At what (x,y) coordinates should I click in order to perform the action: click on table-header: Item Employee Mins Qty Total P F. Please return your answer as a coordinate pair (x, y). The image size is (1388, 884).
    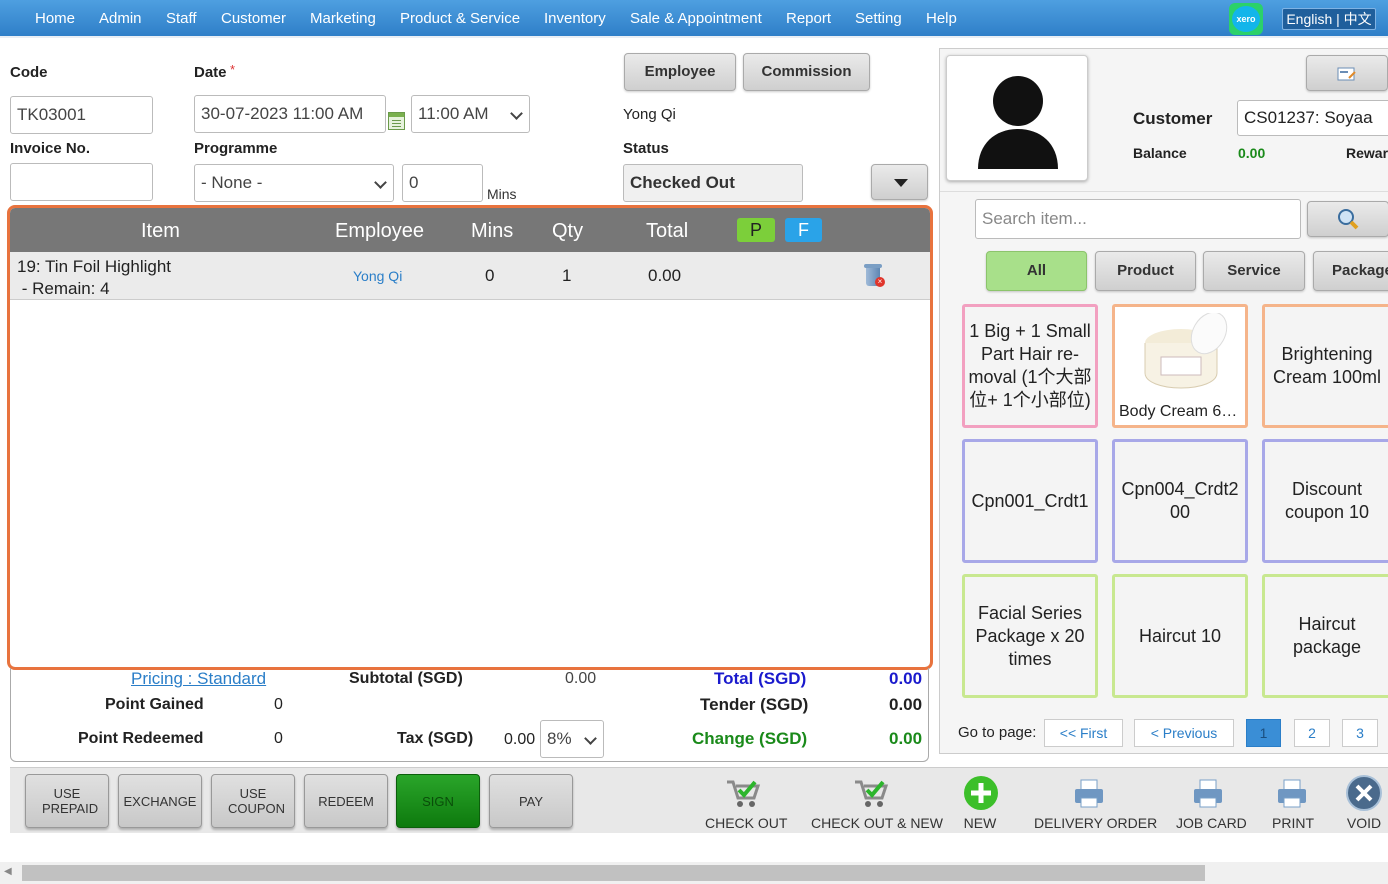
    Looking at the image, I should click on (470, 230).